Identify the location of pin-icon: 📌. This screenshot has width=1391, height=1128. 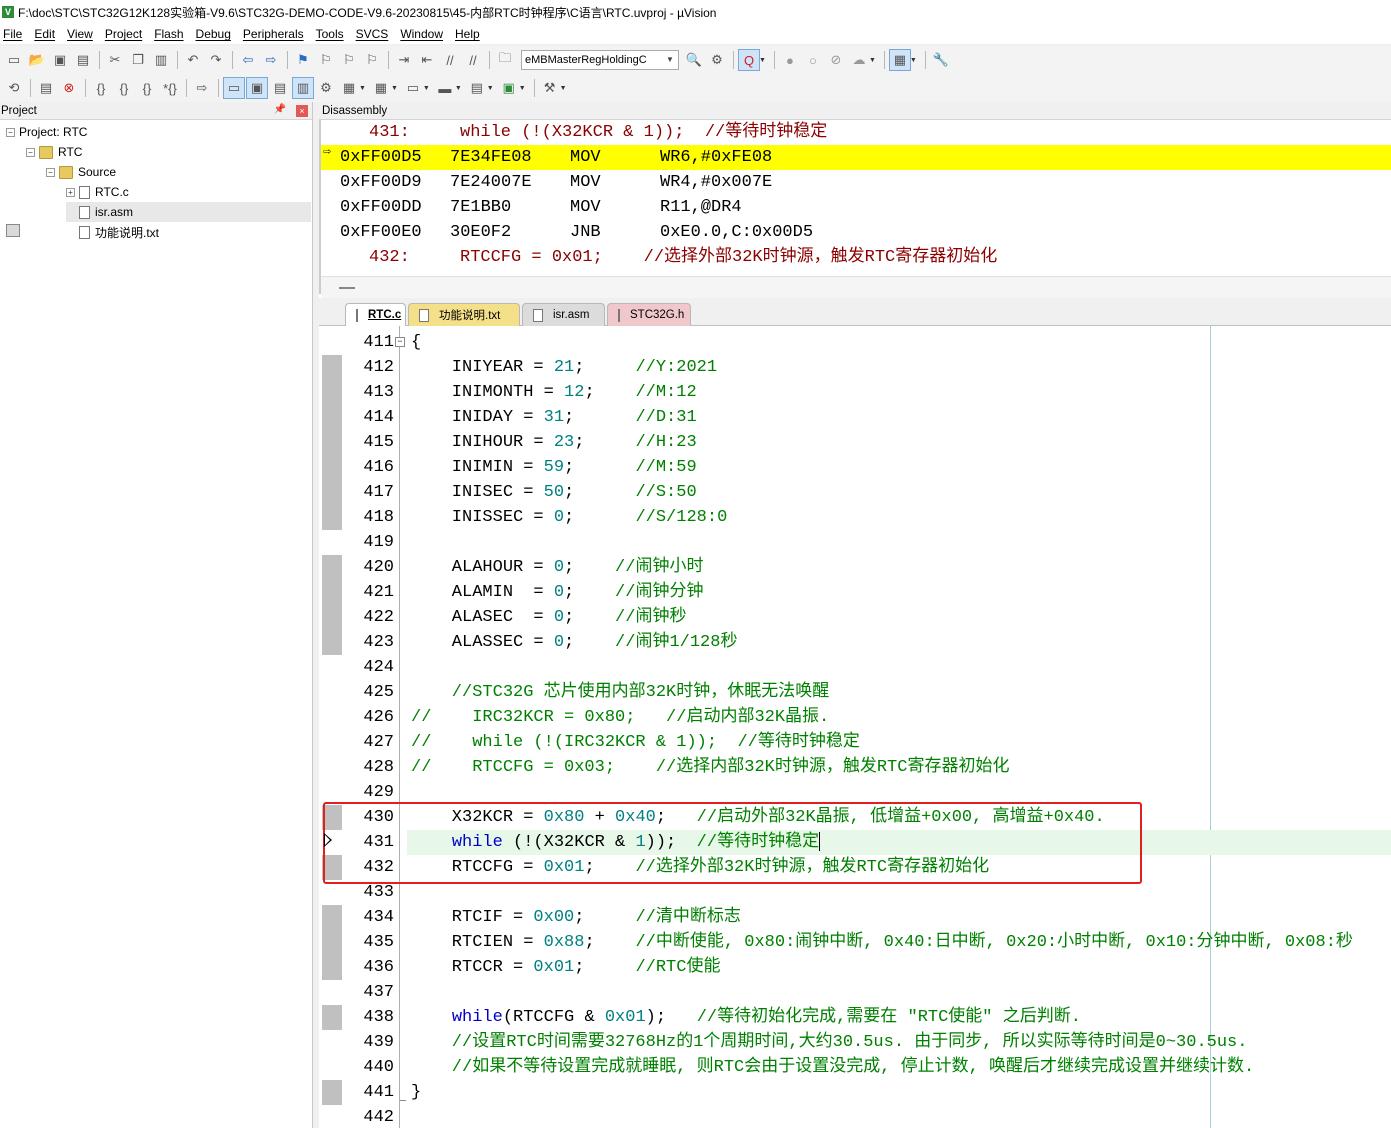
(280, 109).